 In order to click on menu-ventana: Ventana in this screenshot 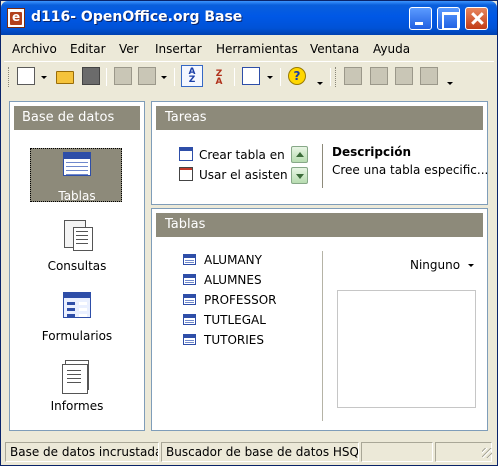, I will do `click(334, 49)`.